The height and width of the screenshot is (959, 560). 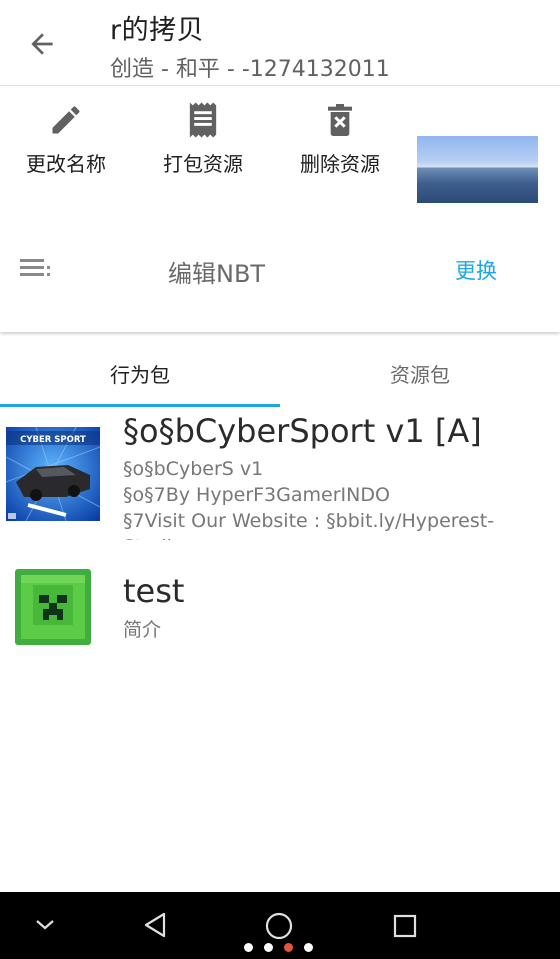 What do you see at coordinates (340, 145) in the screenshot?
I see `delete-resources-button: 删除资源` at bounding box center [340, 145].